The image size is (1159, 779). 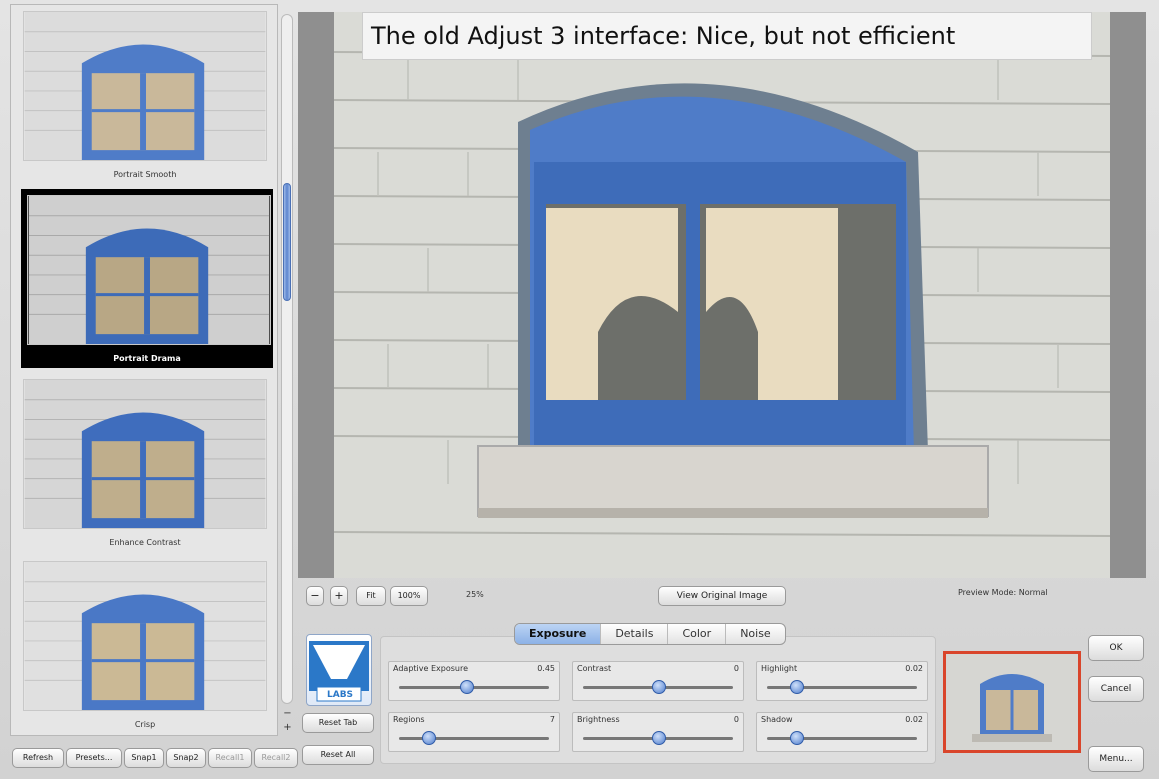 What do you see at coordinates (842, 681) in the screenshot?
I see `slider-highlight: Highlight 0.02` at bounding box center [842, 681].